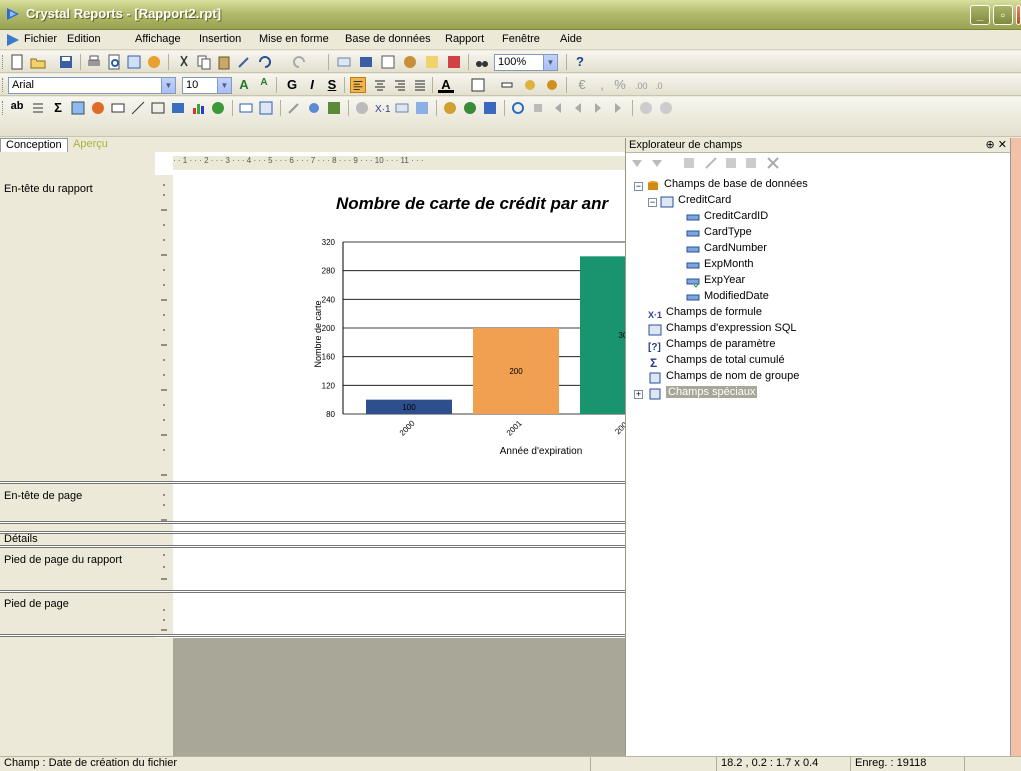 The width and height of the screenshot is (1021, 771). Describe the element at coordinates (224, 62) in the screenshot. I see `paste-icon` at that location.